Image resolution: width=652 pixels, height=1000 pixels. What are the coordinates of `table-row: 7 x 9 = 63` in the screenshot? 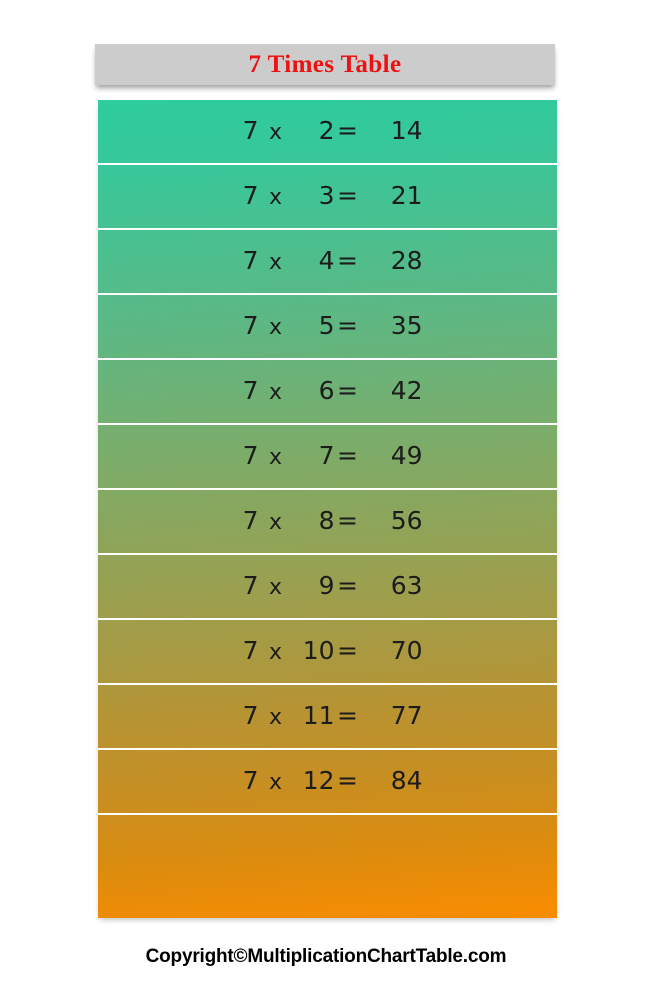 It's located at (327, 587).